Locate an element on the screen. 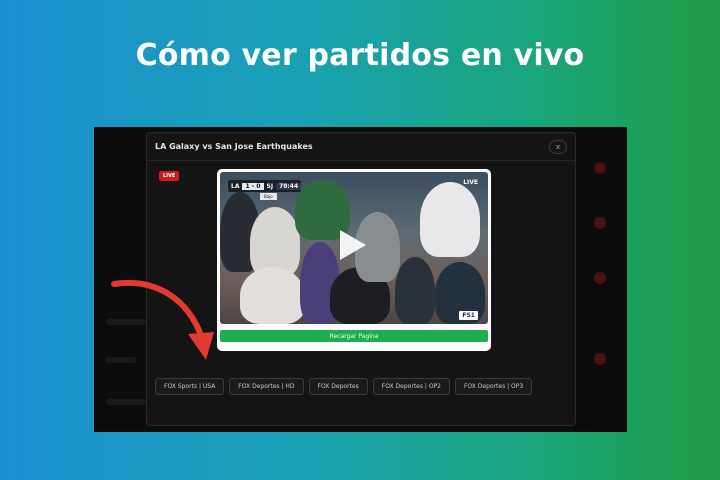 The height and width of the screenshot is (480, 720). team1-name: LA is located at coordinates (235, 186).